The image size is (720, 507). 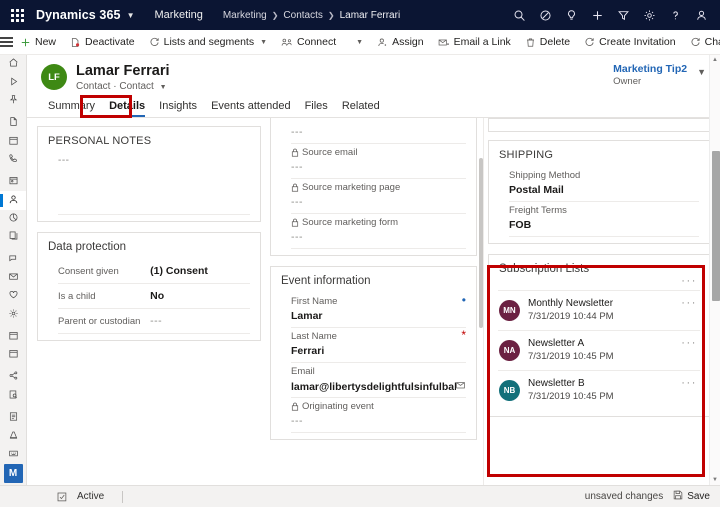 What do you see at coordinates (13, 296) in the screenshot?
I see `sidebar-item-favorites` at bounding box center [13, 296].